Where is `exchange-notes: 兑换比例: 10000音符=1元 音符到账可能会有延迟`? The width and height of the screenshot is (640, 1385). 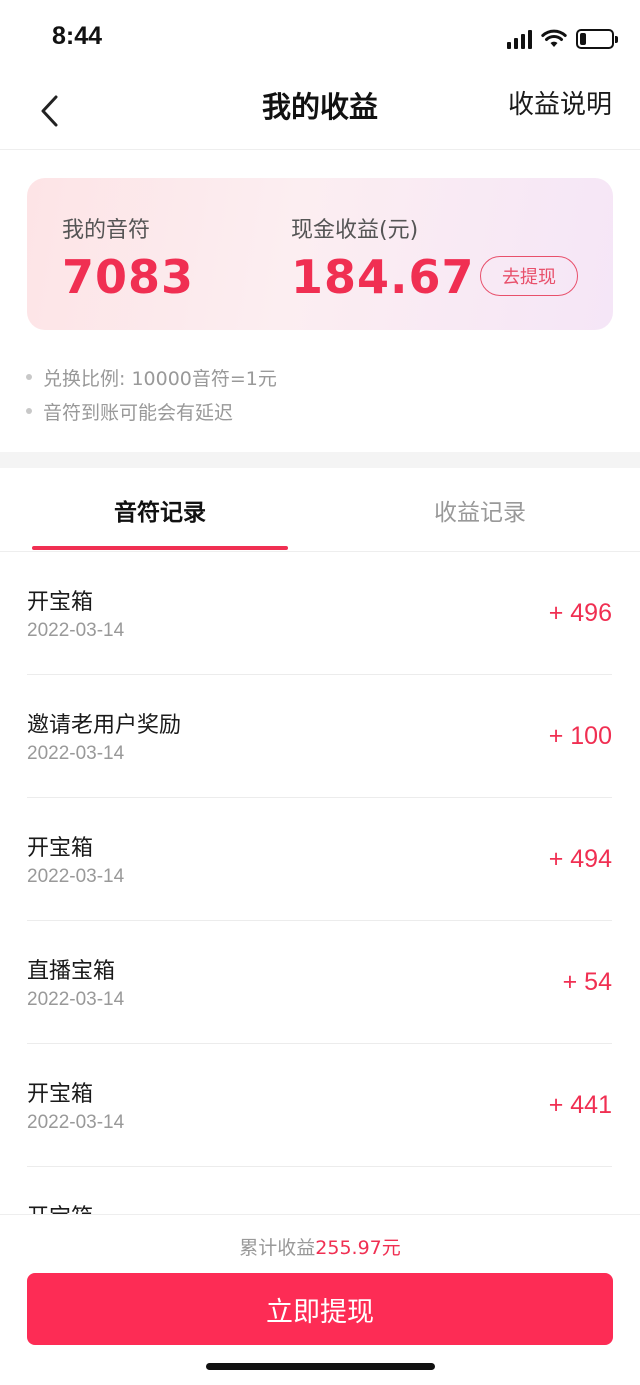
exchange-notes: 兑换比例: 10000音符=1元 音符到账可能会有延迟 is located at coordinates (316, 394).